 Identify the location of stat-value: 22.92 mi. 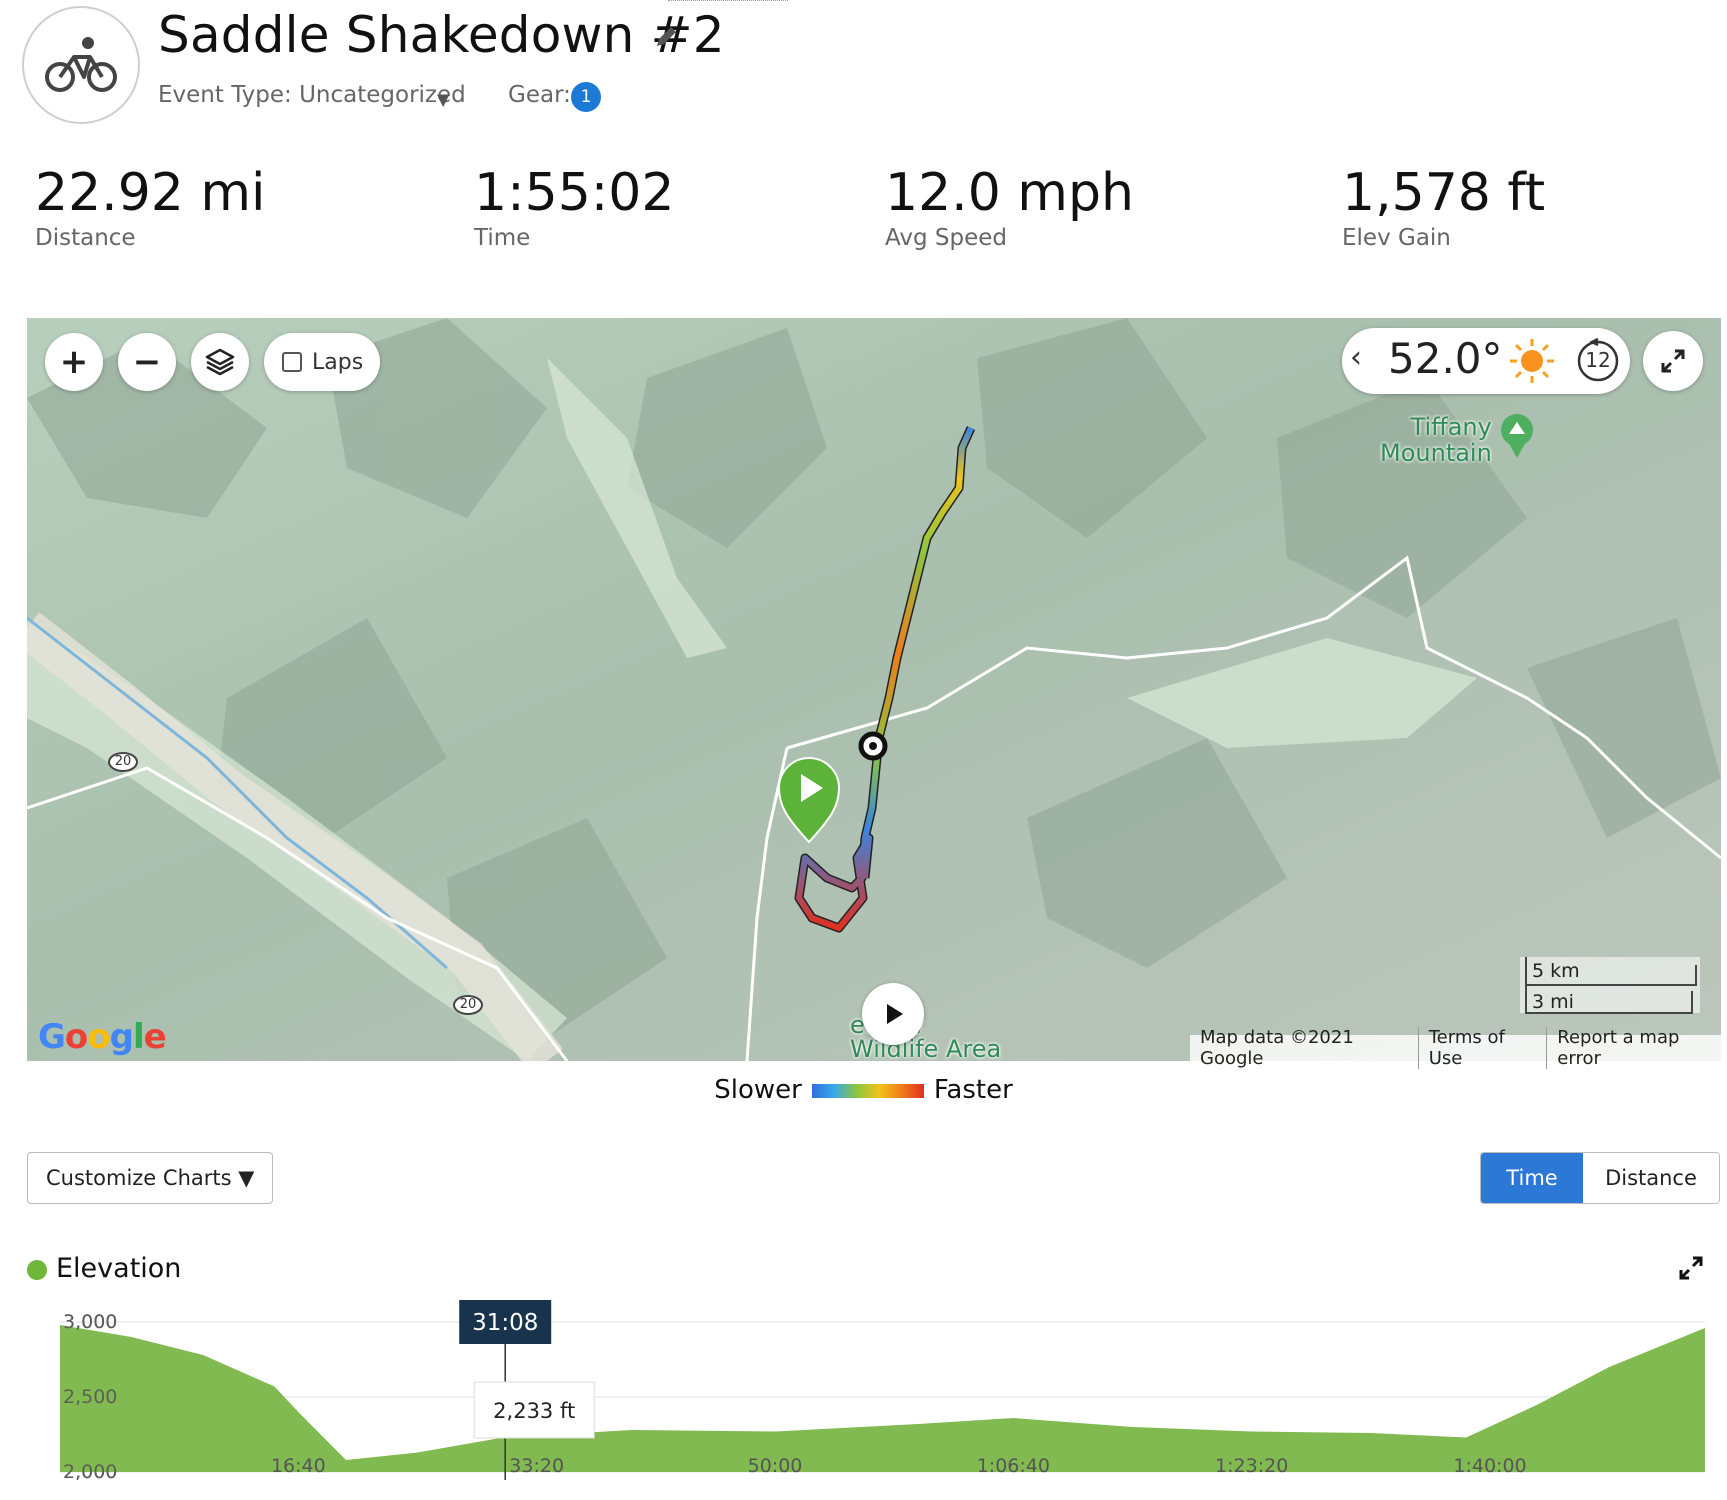
(150, 193).